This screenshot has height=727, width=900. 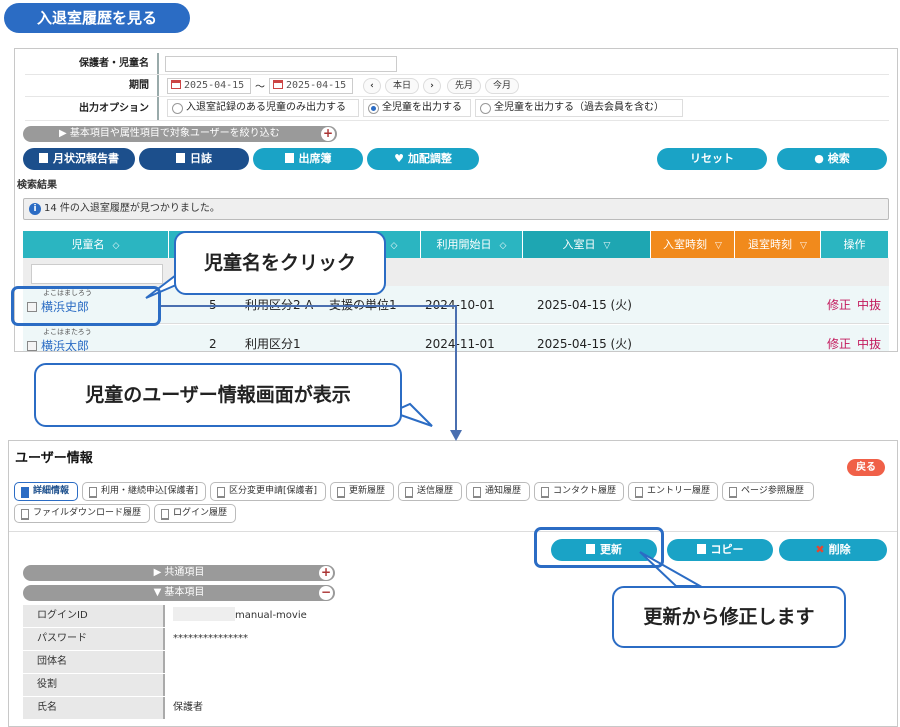 I want to click on callout-edit-from-update: 更新から修正します, so click(x=729, y=617).